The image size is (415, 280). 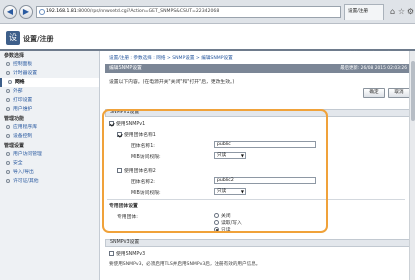 I want to click on sidebar-item-external: 外部, so click(x=49, y=91).